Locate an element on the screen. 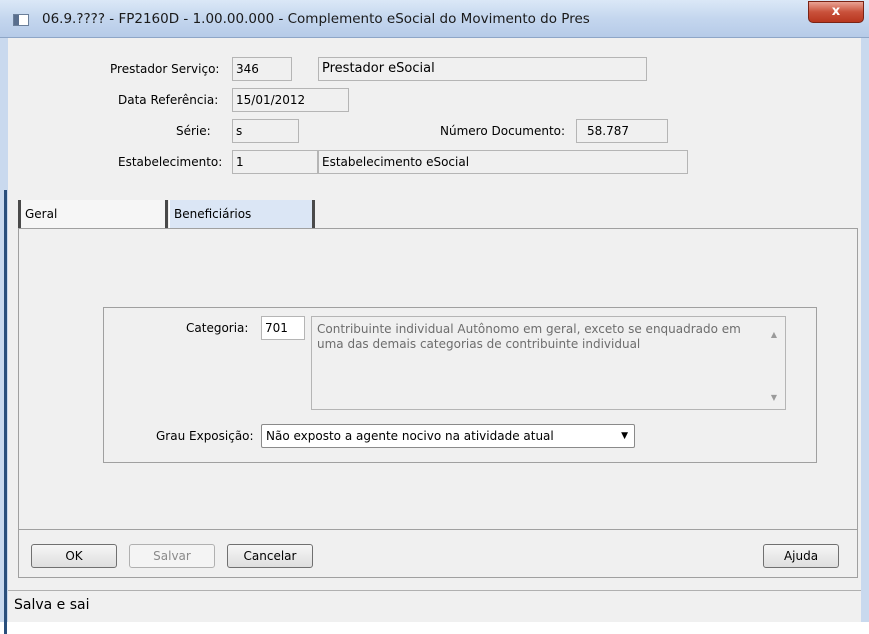 Image resolution: width=869 pixels, height=634 pixels. button-bar: OK Salvar Cancelar Ajuda is located at coordinates (438, 554).